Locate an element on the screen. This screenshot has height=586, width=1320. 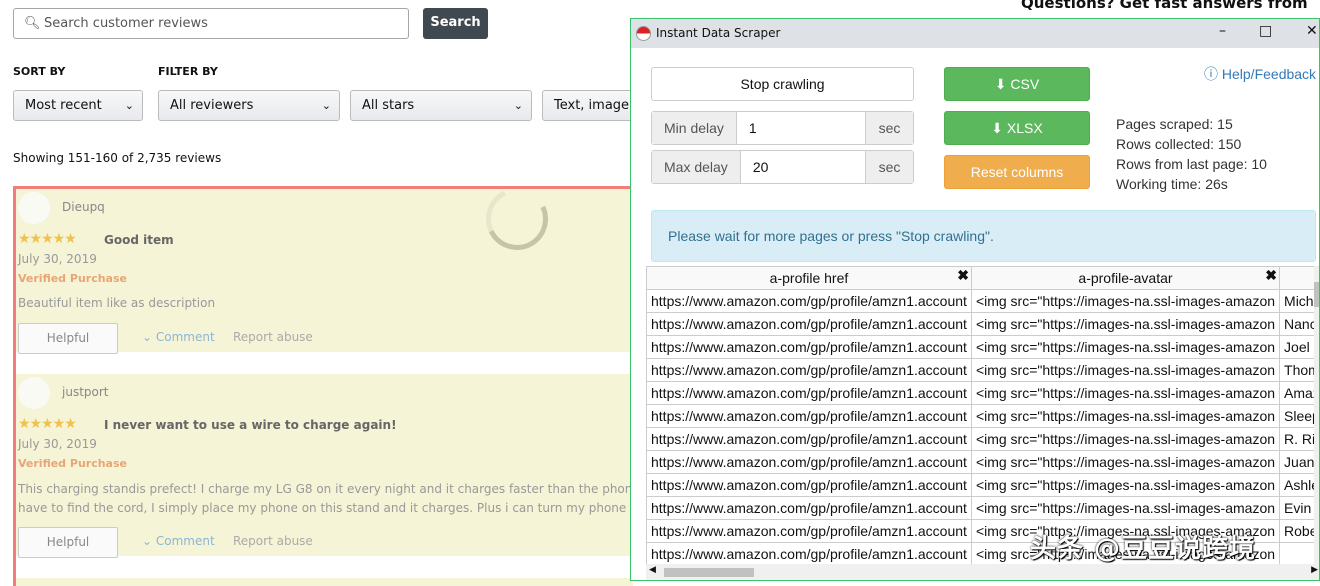
close-icon: ✕ is located at coordinates (1312, 31).